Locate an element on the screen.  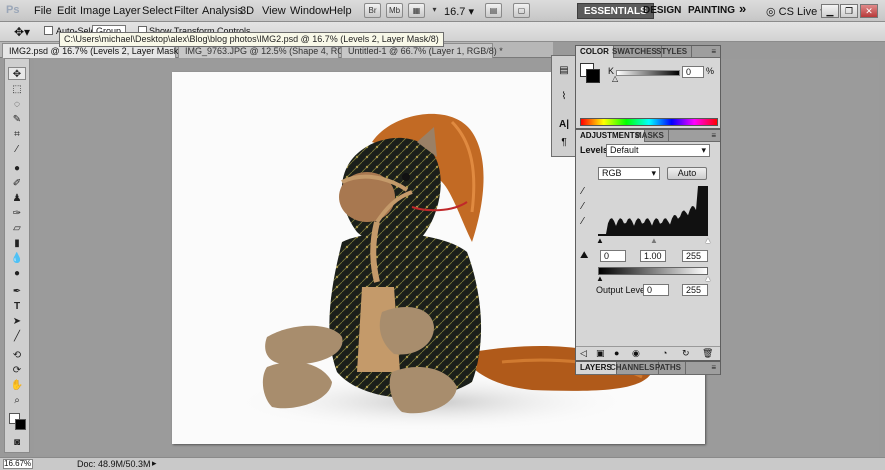
status-menu-arrow-icon: ▸ is located at coordinates (154, 463).